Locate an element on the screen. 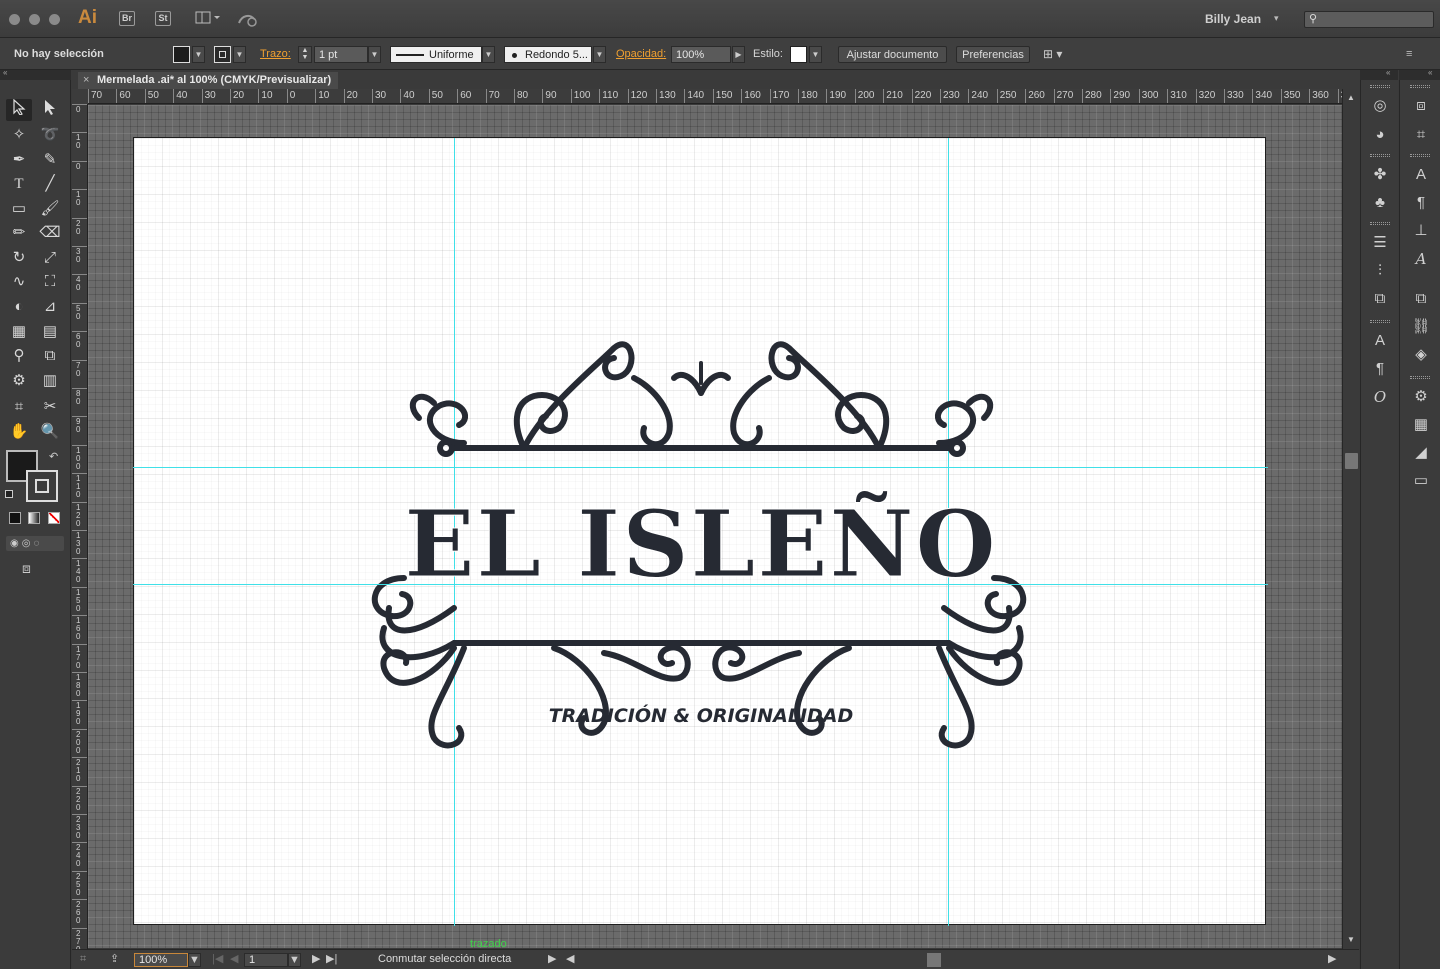 This screenshot has height=969, width=1440. pen-tool-icon: ✒ is located at coordinates (19, 160).